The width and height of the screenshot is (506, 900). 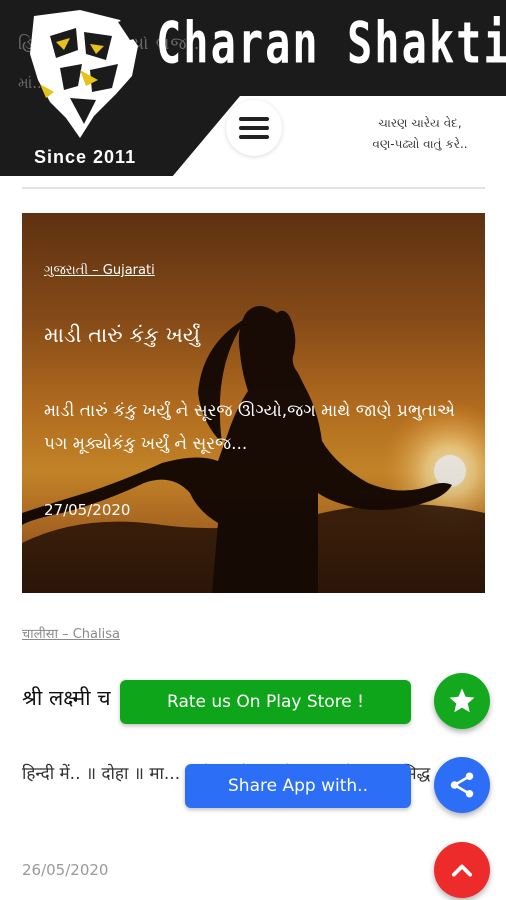 I want to click on header-divider, so click(x=253, y=188).